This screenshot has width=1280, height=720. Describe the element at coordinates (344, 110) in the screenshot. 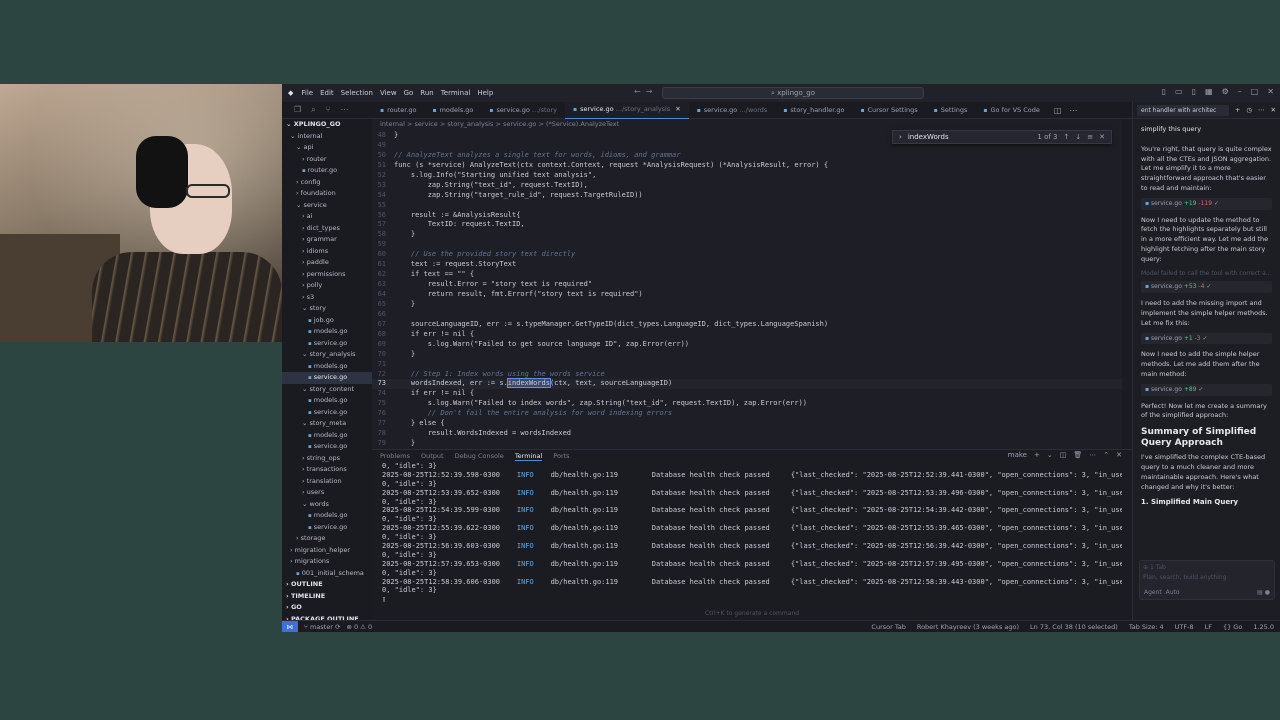

I see `more-views-icon: ⋯` at that location.